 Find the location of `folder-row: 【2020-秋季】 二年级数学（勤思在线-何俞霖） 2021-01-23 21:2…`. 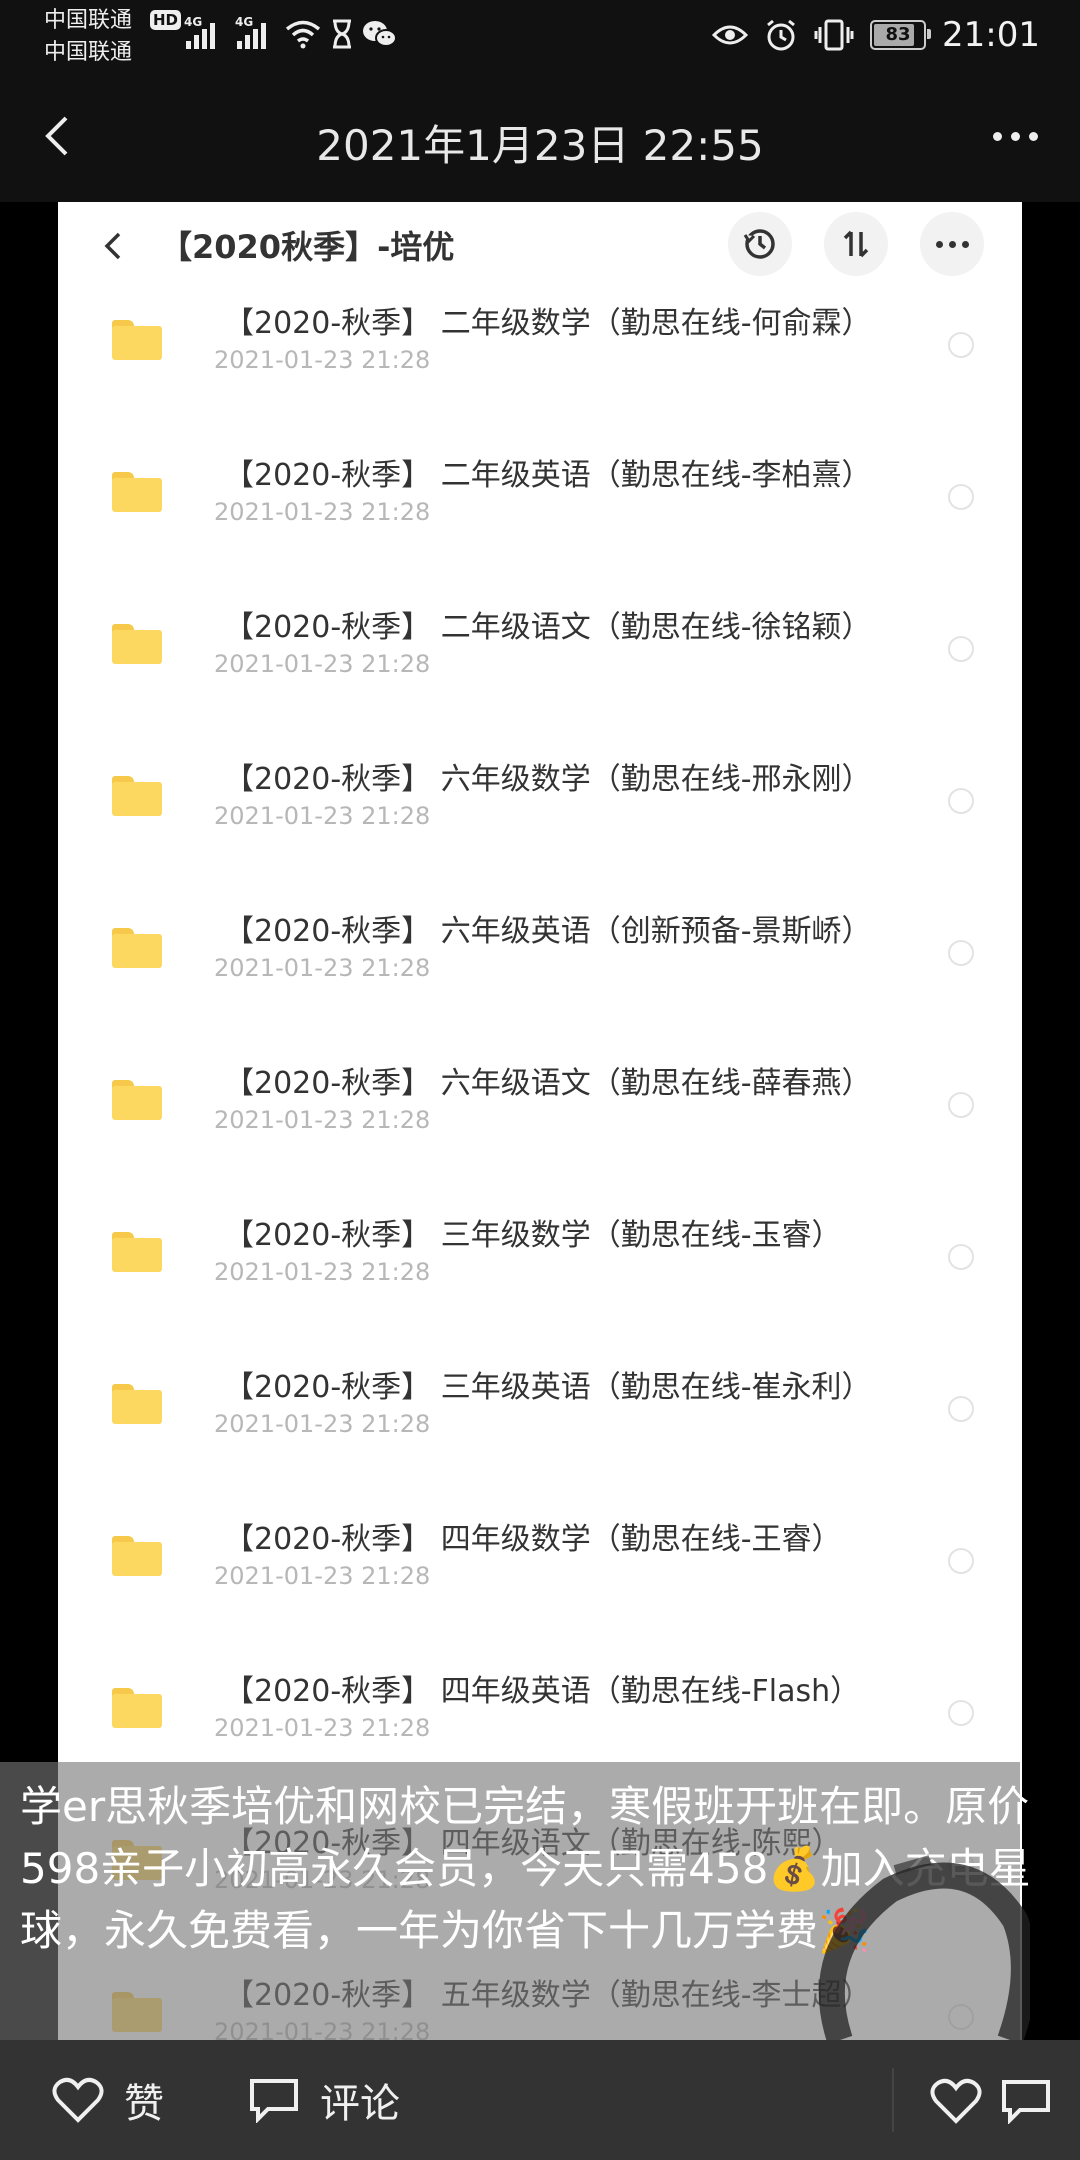

folder-row: 【2020-秋季】 二年级数学（勤思在线-何俞霖） 2021-01-23 21:2… is located at coordinates (540, 366).